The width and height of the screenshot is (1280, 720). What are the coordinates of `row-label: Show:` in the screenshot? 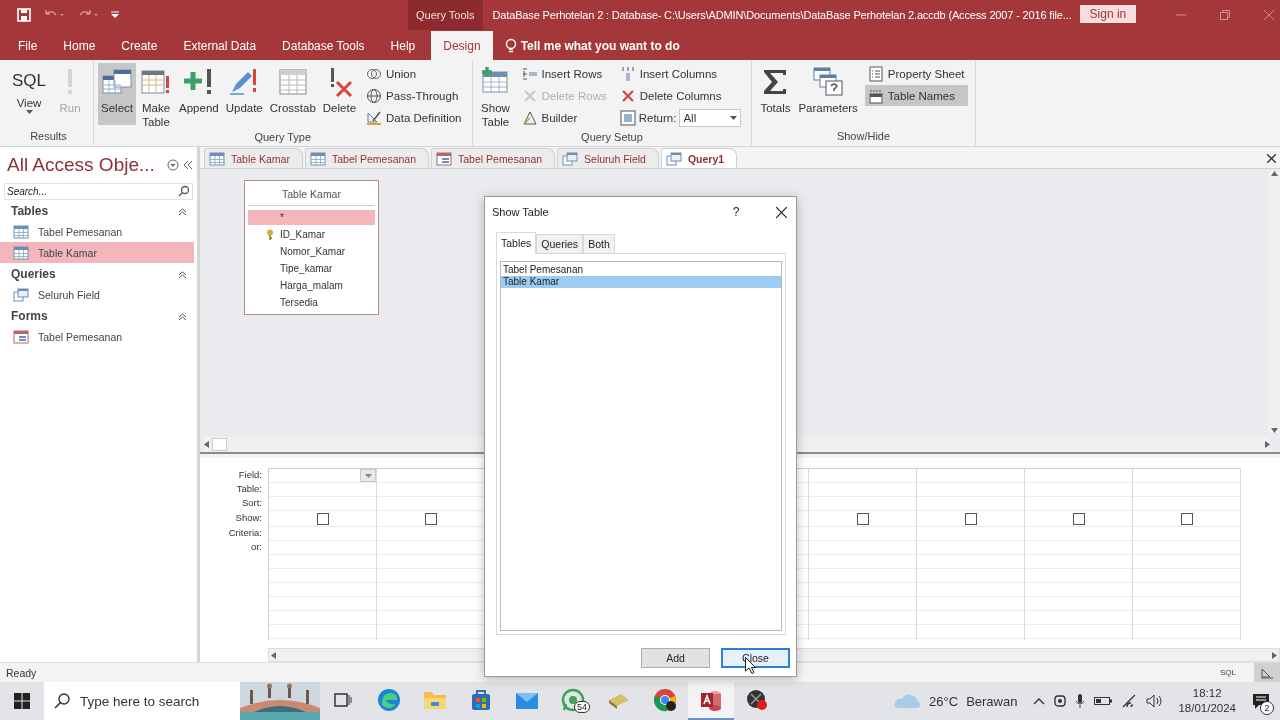 It's located at (248, 518).